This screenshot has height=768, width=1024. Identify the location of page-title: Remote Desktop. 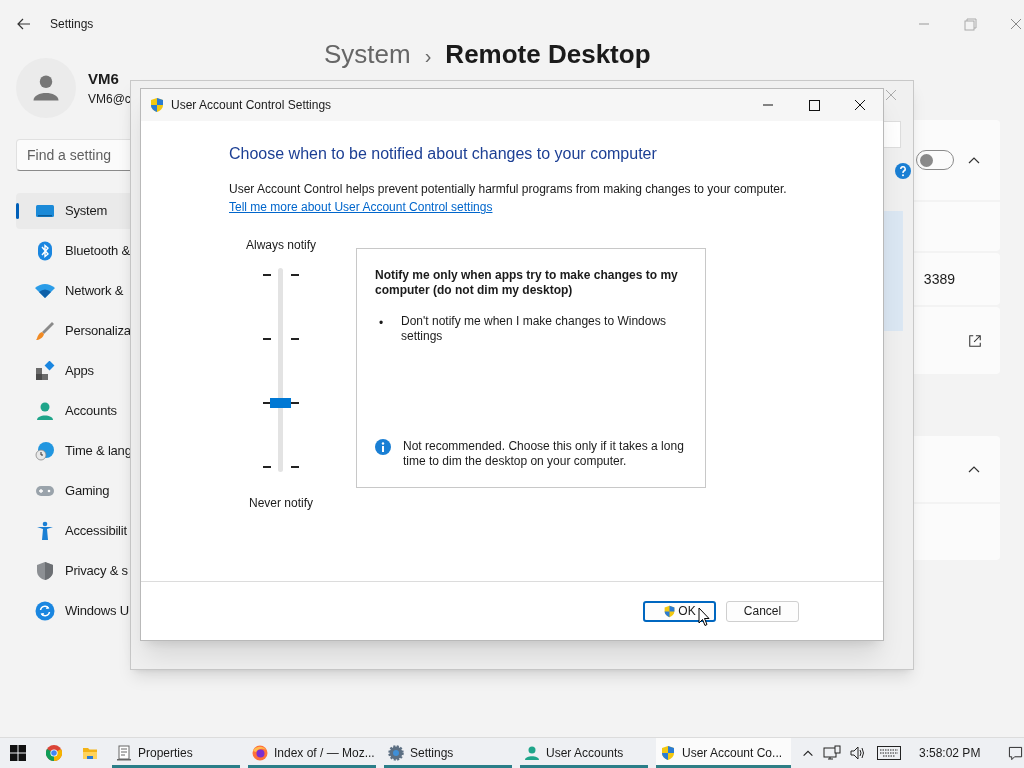
(548, 54).